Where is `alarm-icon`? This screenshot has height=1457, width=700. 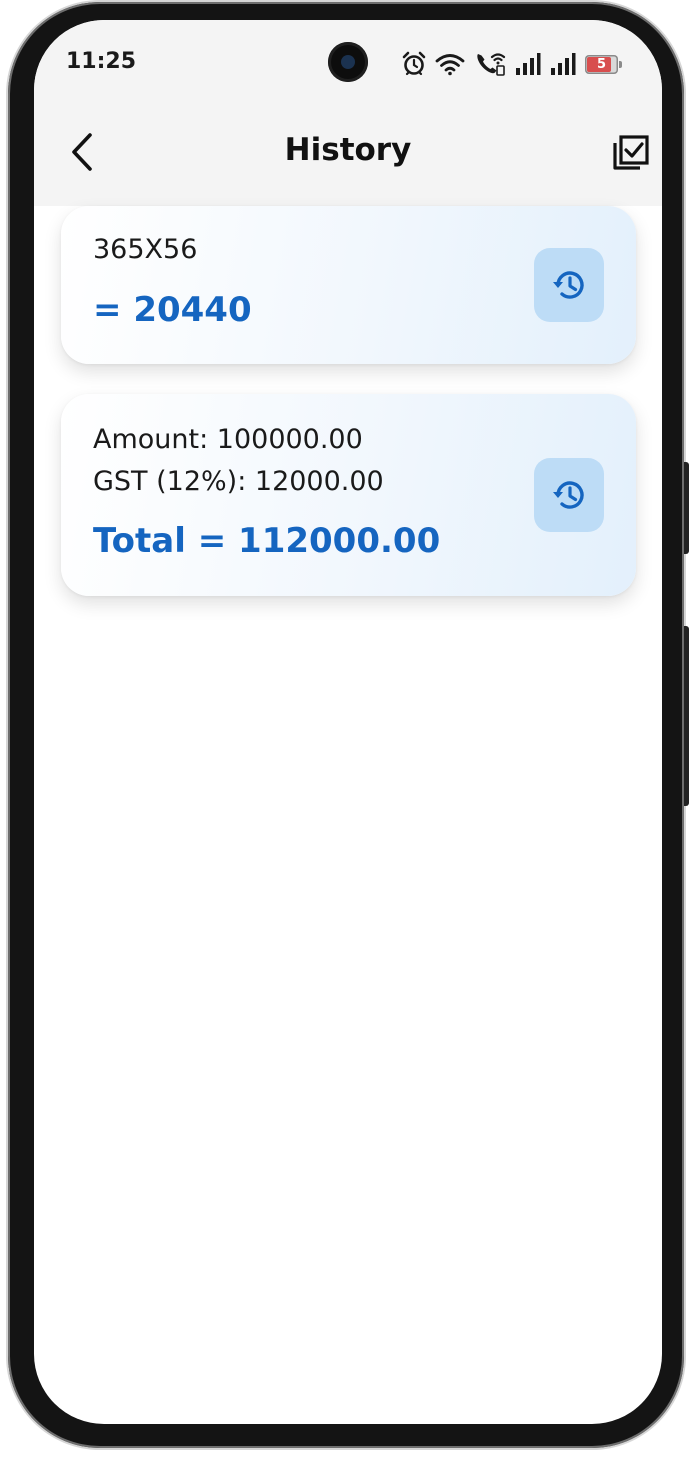
alarm-icon is located at coordinates (414, 64).